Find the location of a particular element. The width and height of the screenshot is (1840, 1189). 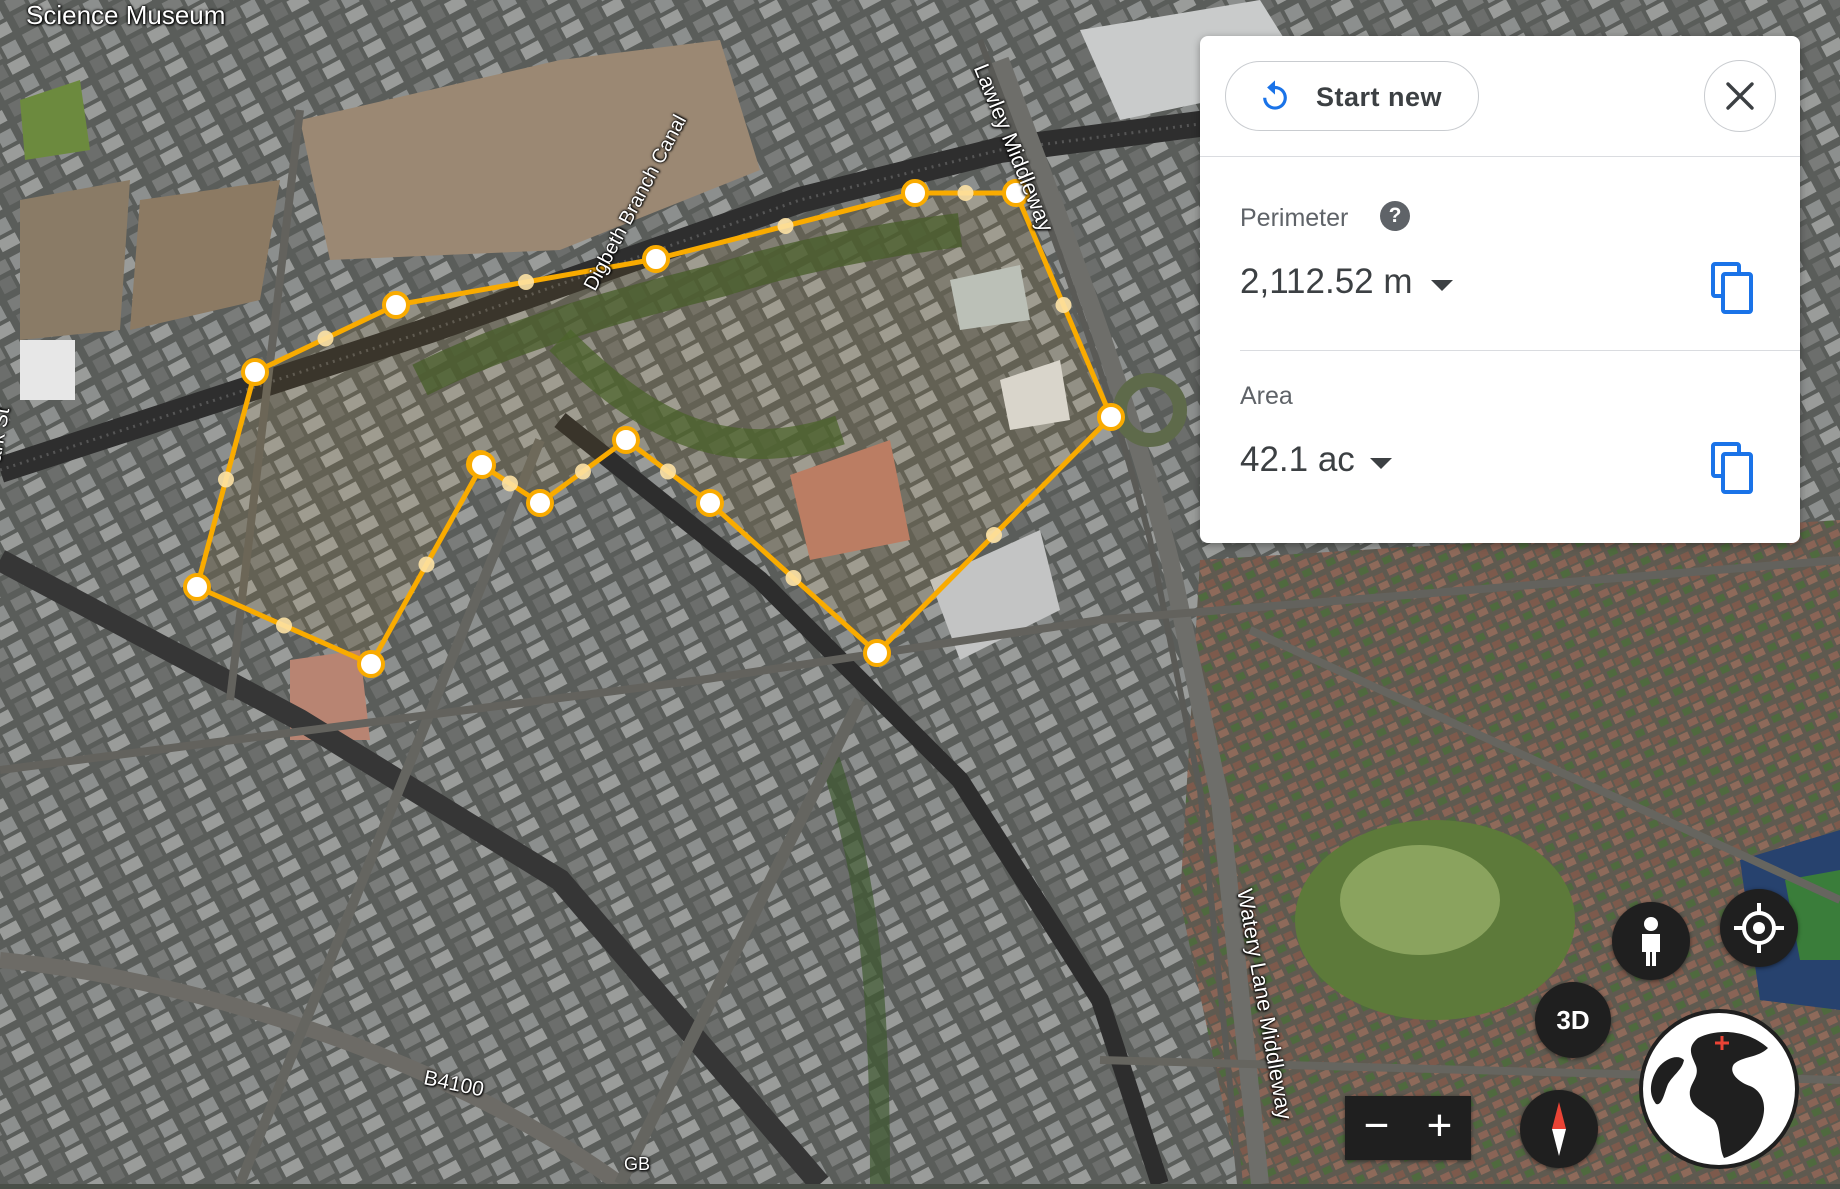

help-icon: ? is located at coordinates (1395, 216).